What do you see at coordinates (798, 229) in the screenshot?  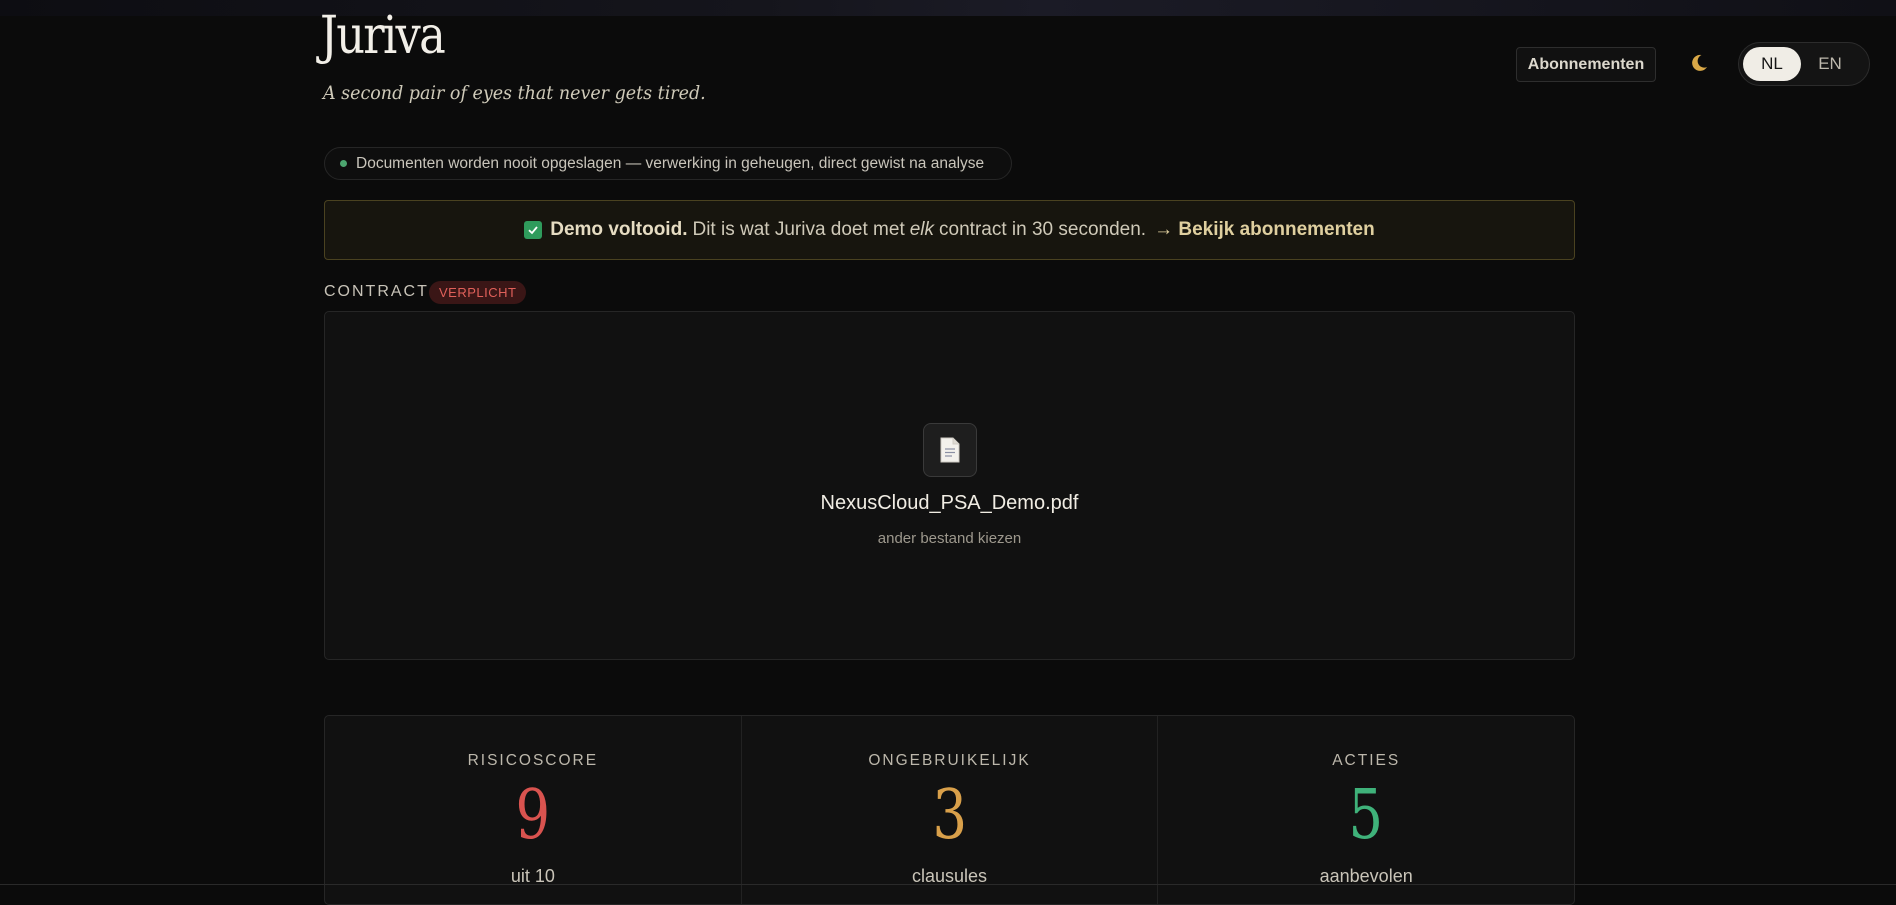 I see `demo-banner-text: Dit is wat Juriva doet met` at bounding box center [798, 229].